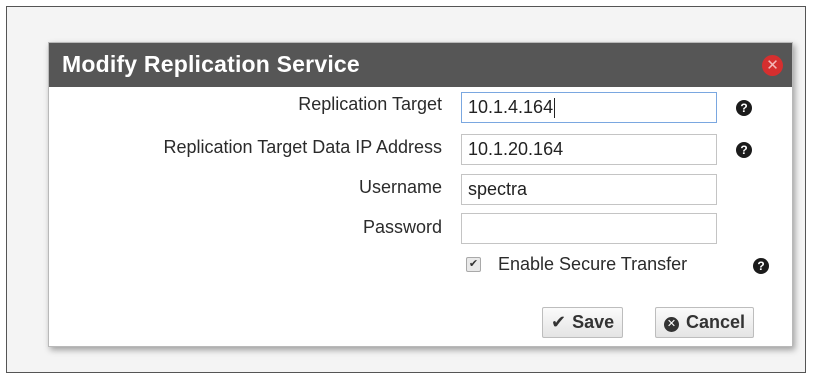 This screenshot has height=379, width=814. Describe the element at coordinates (589, 107) in the screenshot. I see `replication-target-input: 10.1.4.164` at that location.